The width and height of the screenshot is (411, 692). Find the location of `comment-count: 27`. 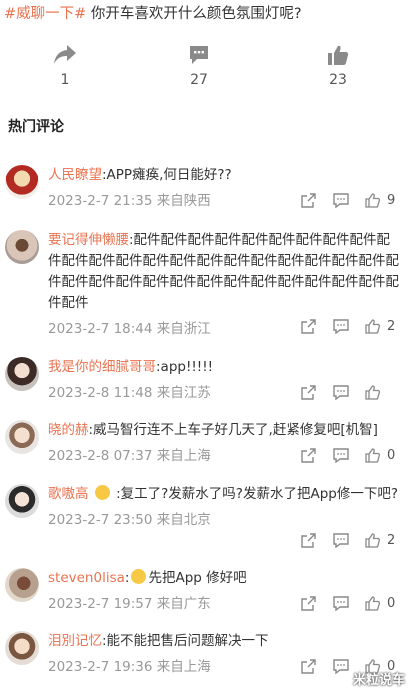

comment-count: 27 is located at coordinates (199, 80).